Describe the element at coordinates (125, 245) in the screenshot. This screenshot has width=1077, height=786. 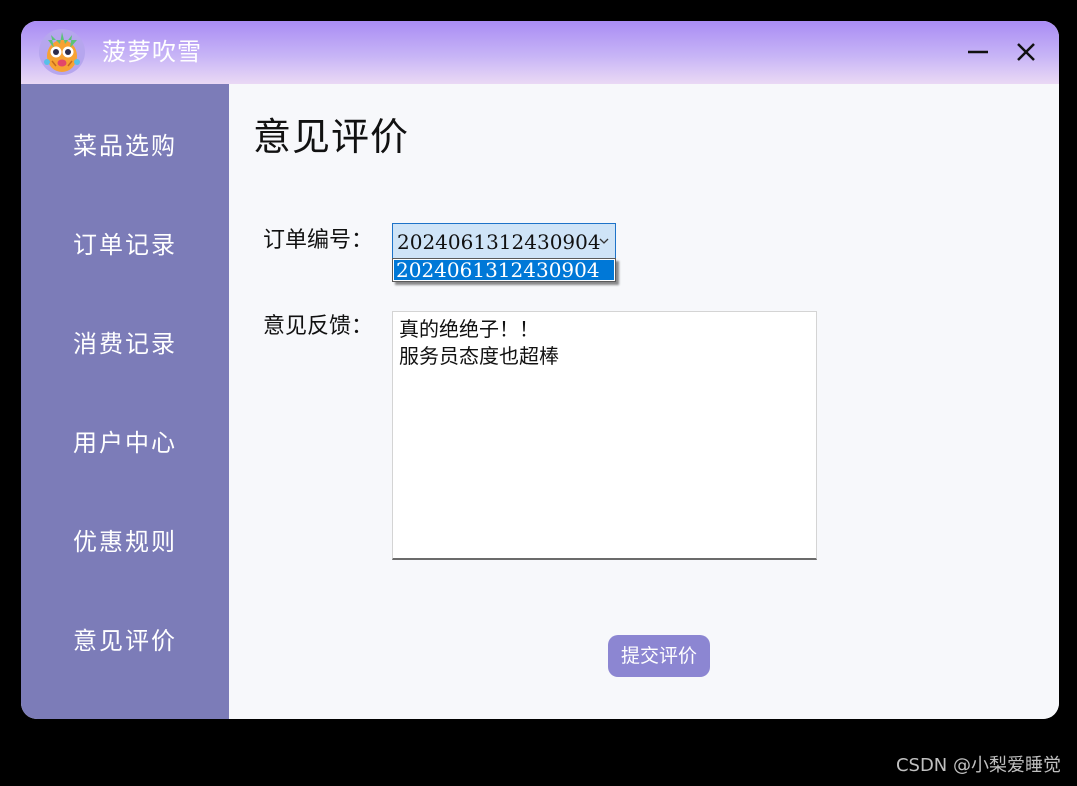
I see `sidebar-item-order-records: 订单记录` at that location.